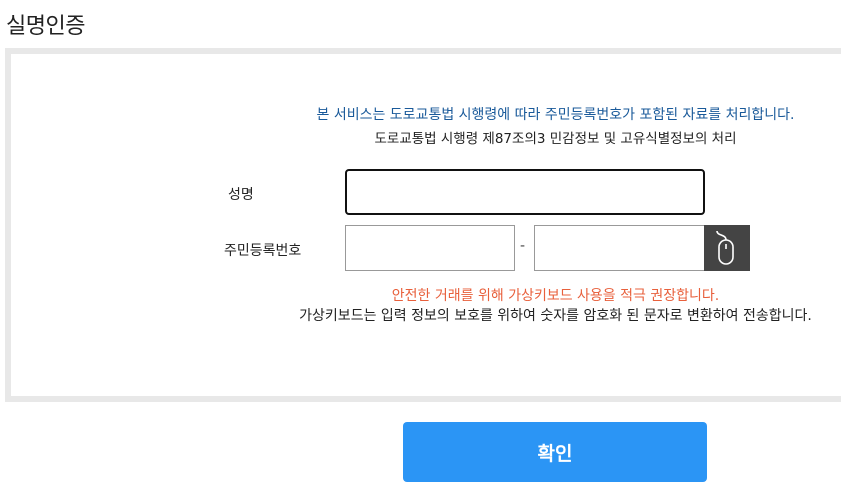 The image size is (841, 499). I want to click on notice-line-2: 도로교통법 시행령 제87조의3 민감정보 및 고유식별정보의 처리, so click(555, 139).